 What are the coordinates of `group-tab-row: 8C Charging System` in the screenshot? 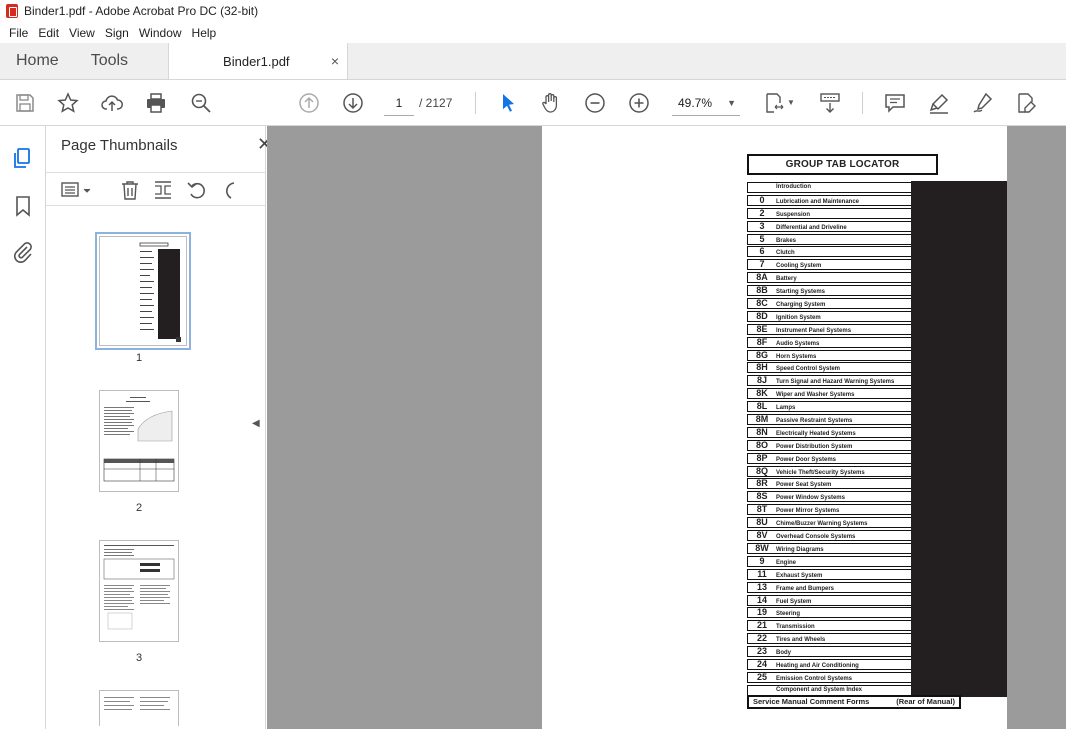 It's located at (877, 303).